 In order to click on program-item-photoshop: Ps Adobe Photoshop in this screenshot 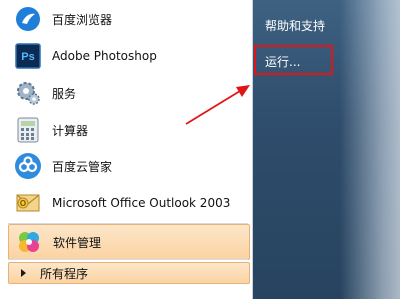, I will do `click(129, 56)`.